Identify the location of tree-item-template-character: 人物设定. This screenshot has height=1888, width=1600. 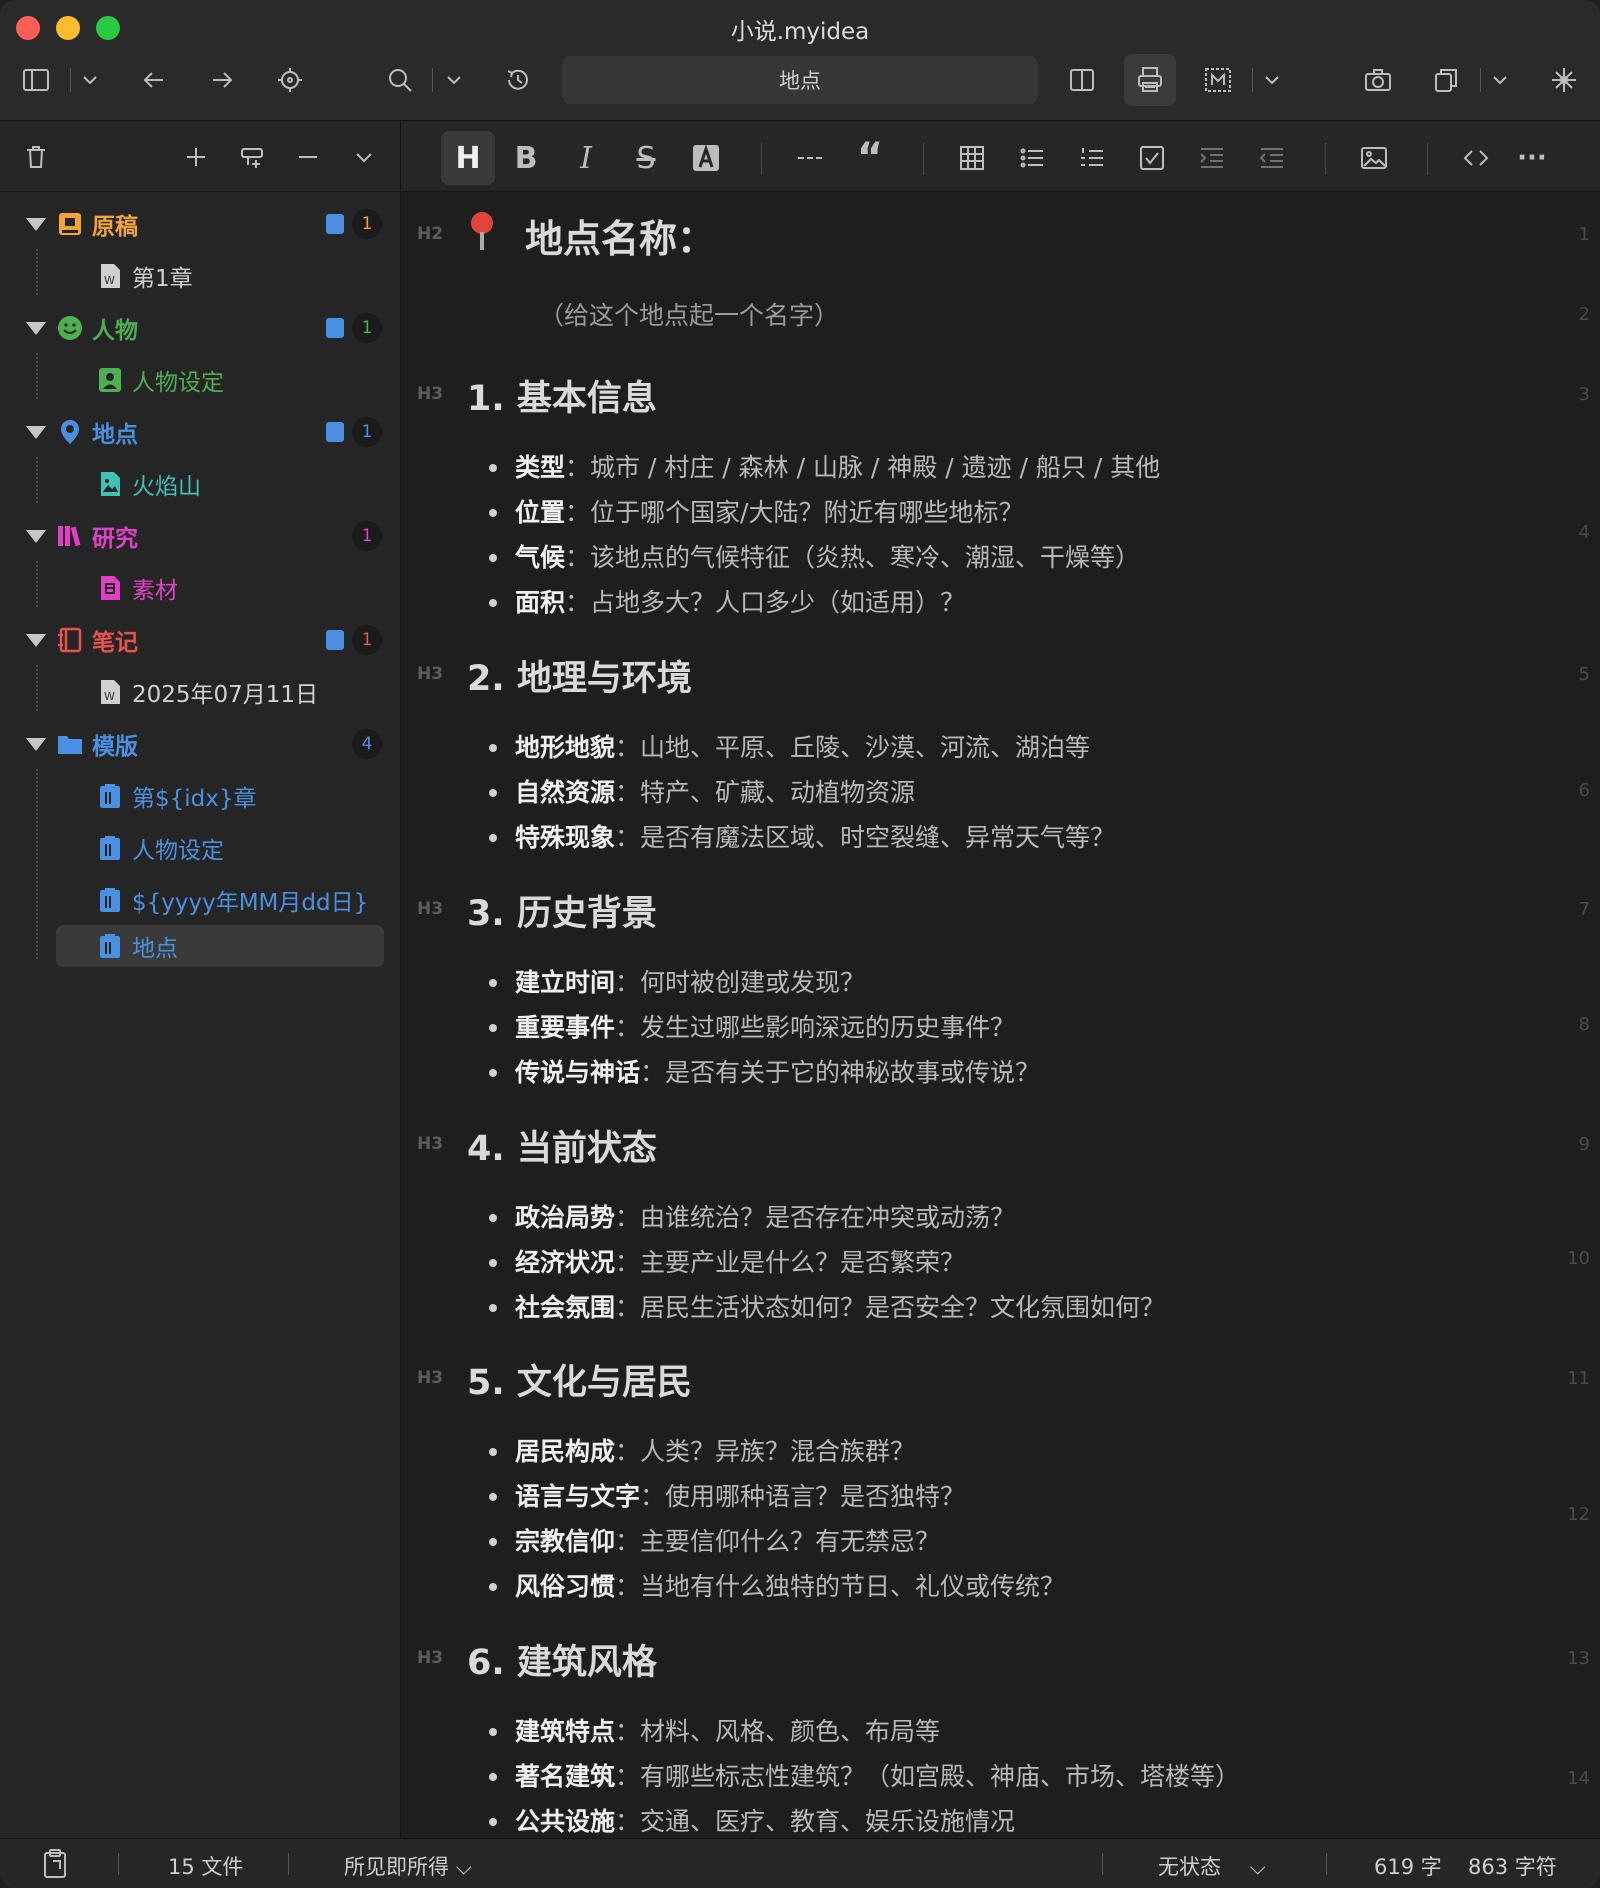
(200, 848).